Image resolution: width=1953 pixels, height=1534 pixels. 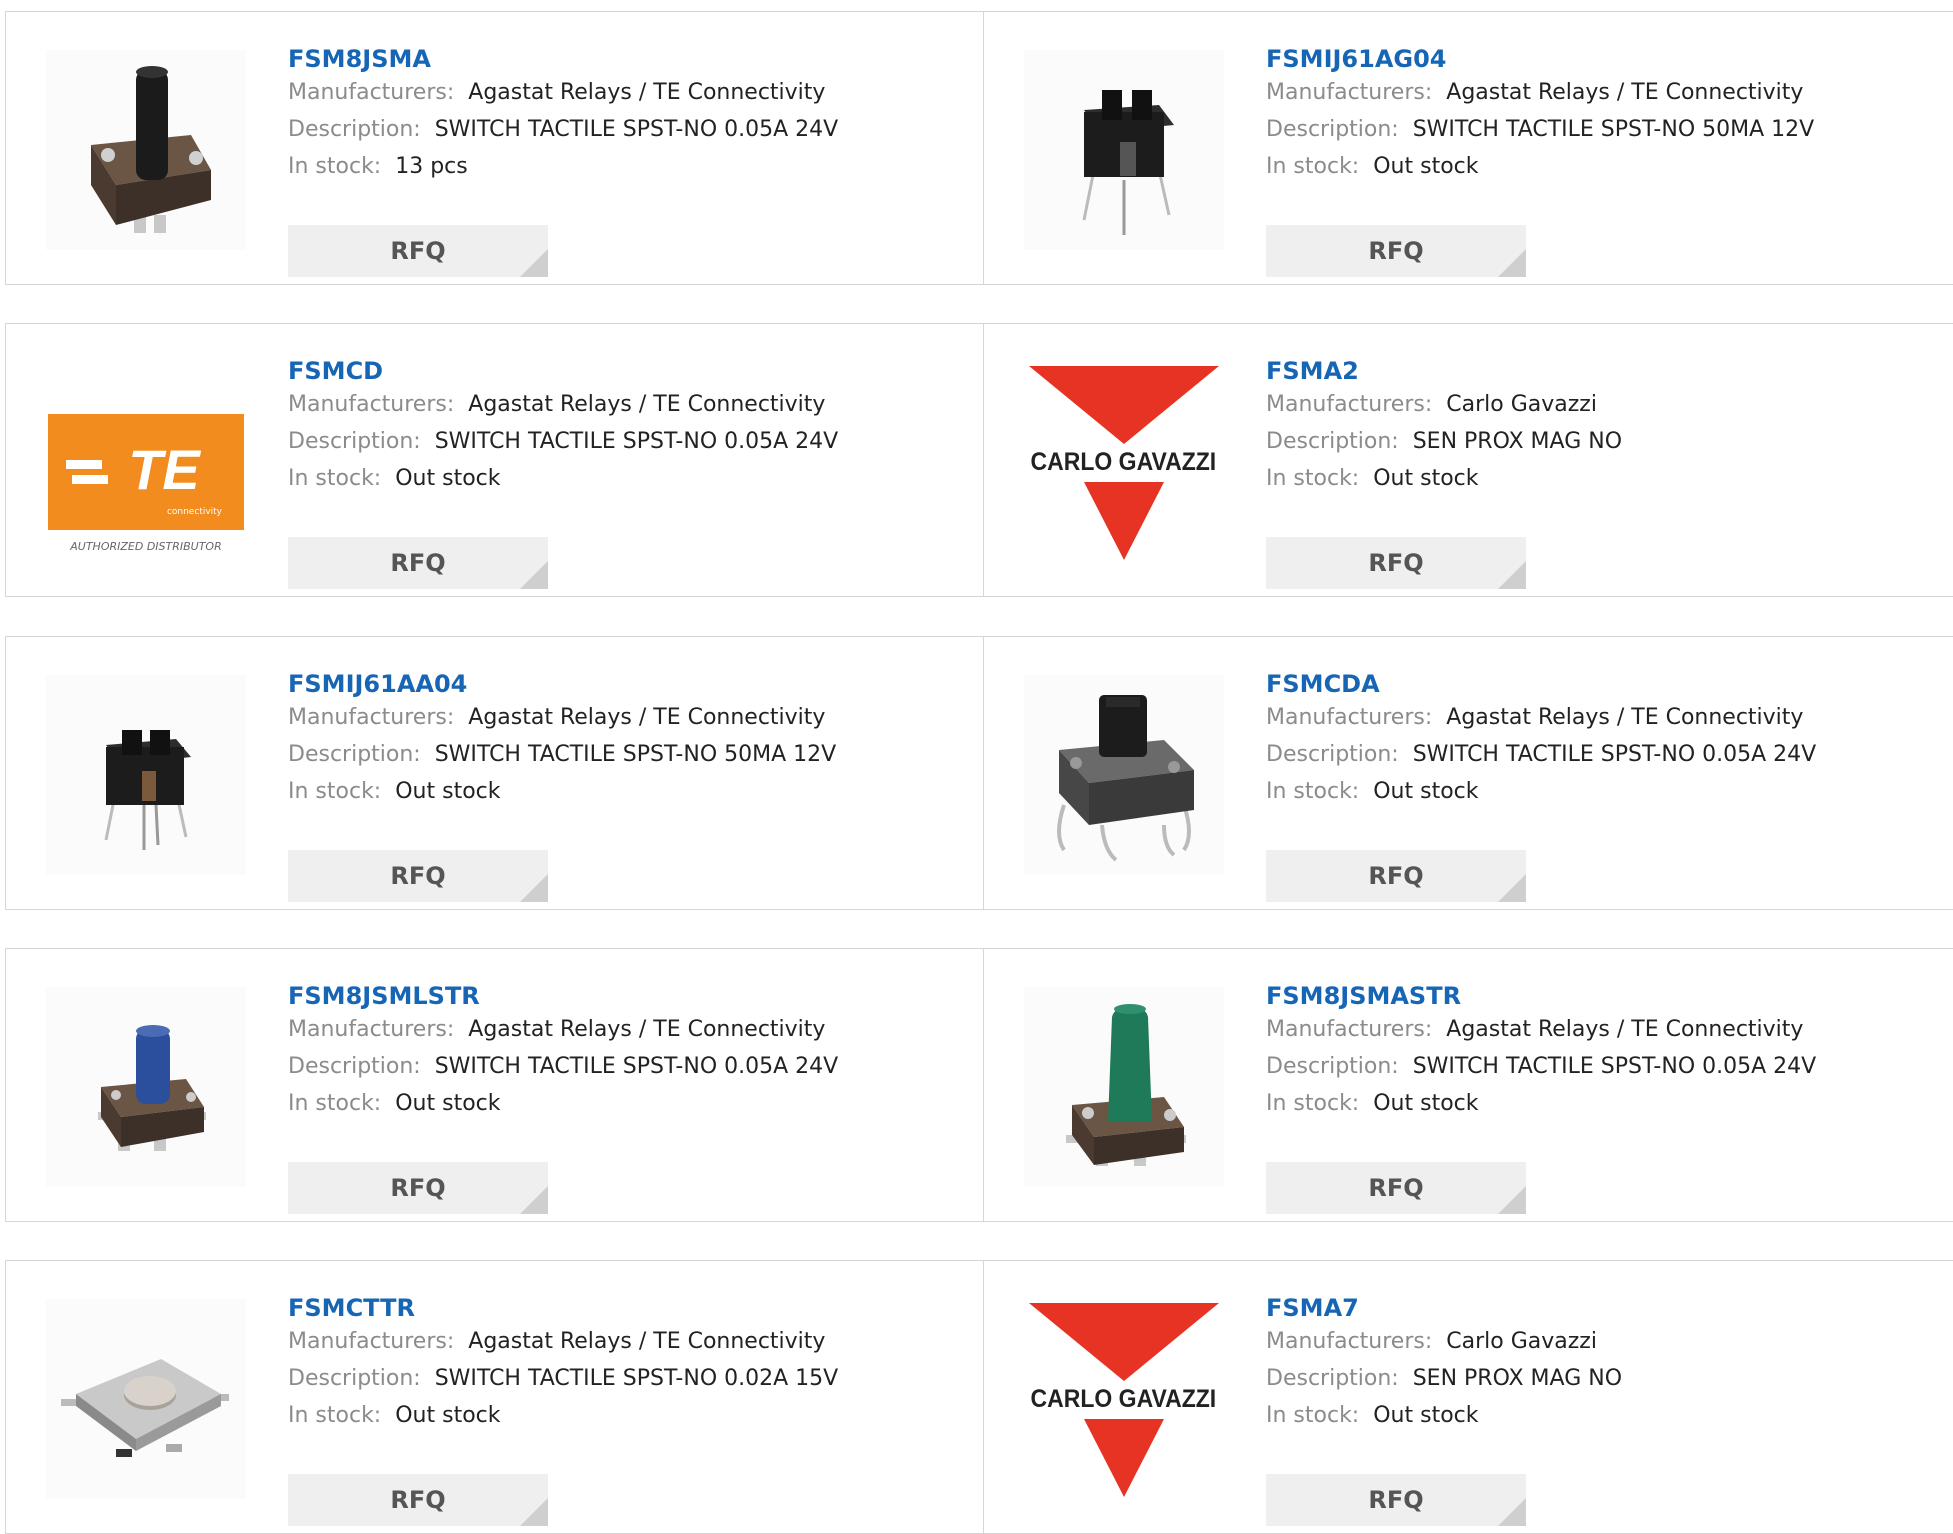 What do you see at coordinates (1323, 684) in the screenshot?
I see `part-number-link: FSMCDA` at bounding box center [1323, 684].